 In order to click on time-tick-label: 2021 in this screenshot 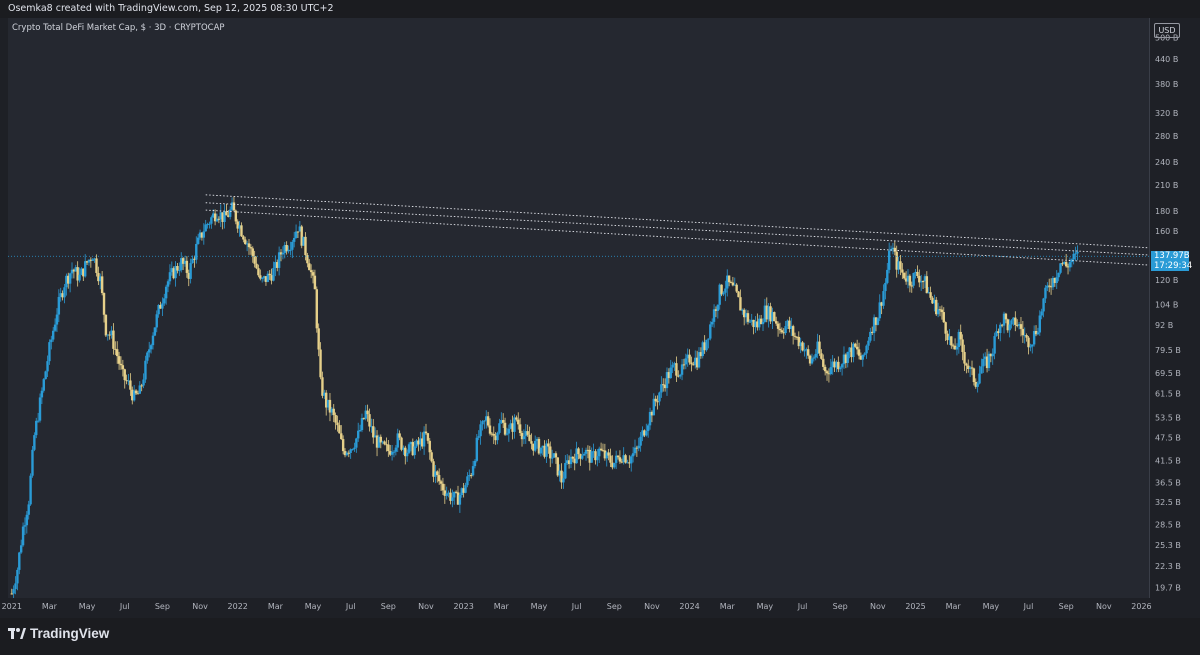, I will do `click(12, 606)`.